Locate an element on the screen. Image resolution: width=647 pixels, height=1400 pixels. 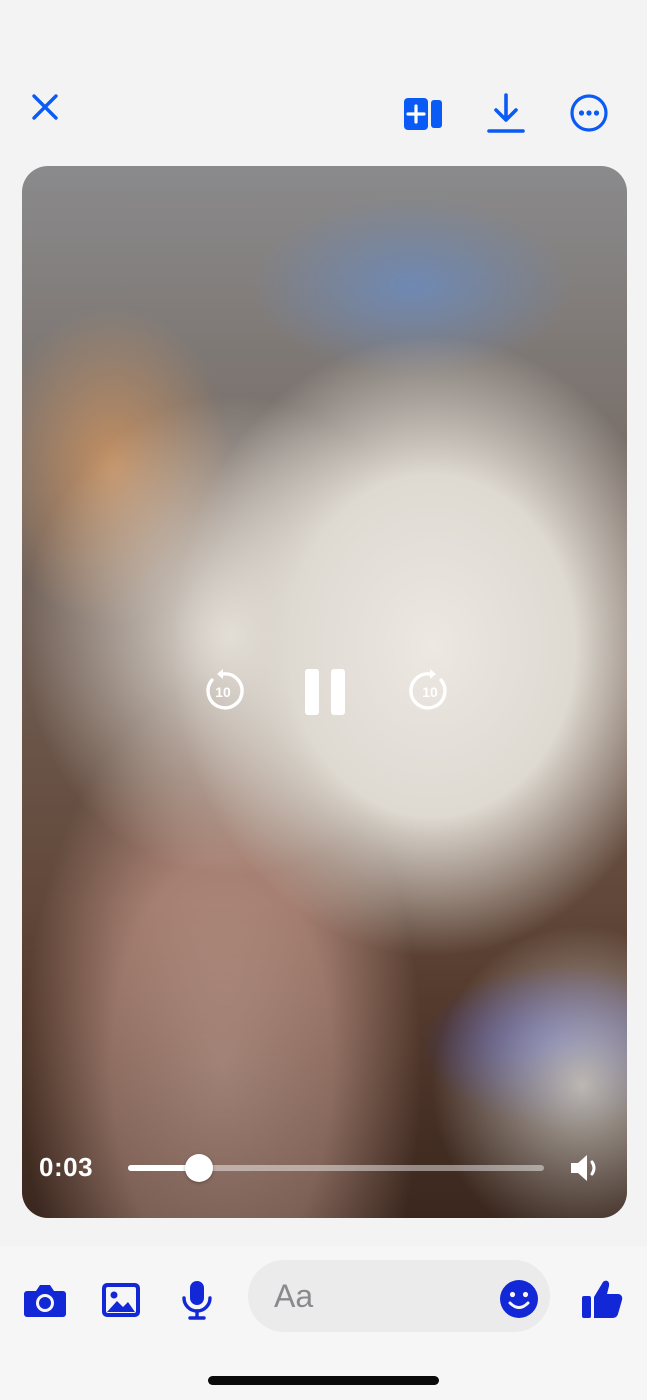
gallery-button is located at coordinates (121, 1300).